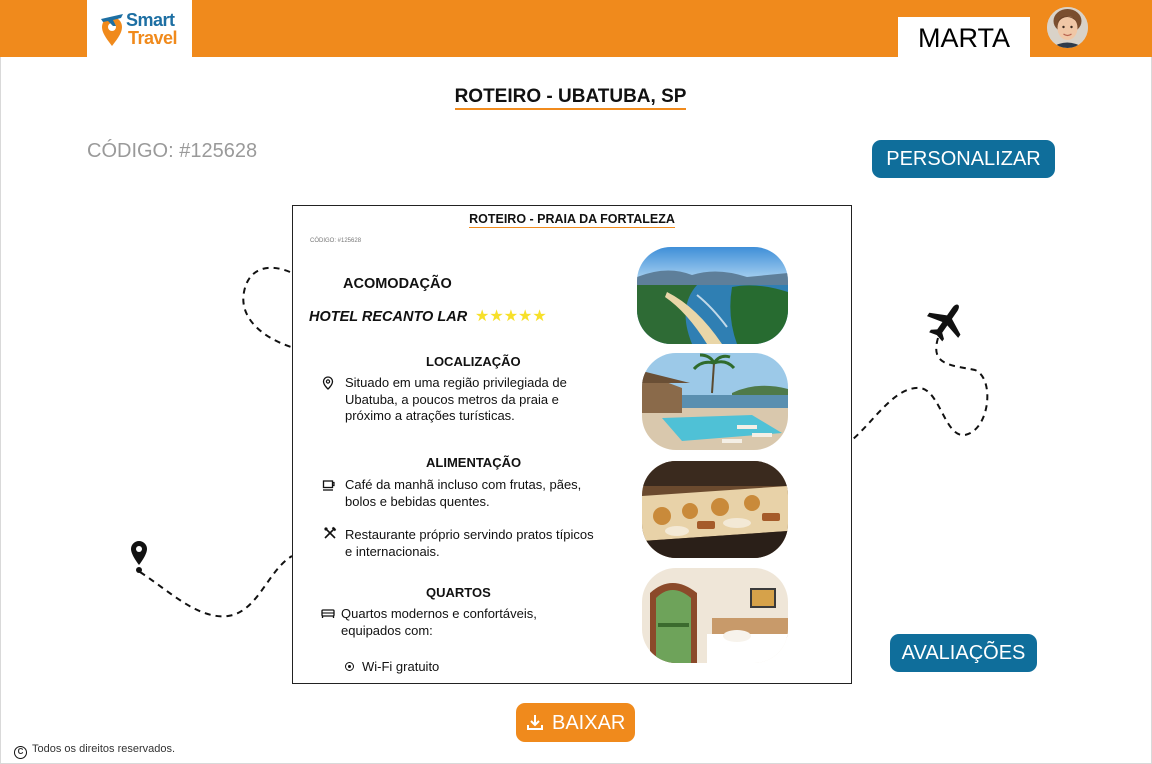 This screenshot has width=1152, height=764. What do you see at coordinates (216, 586) in the screenshot?
I see `dashed-route-left-bottom` at bounding box center [216, 586].